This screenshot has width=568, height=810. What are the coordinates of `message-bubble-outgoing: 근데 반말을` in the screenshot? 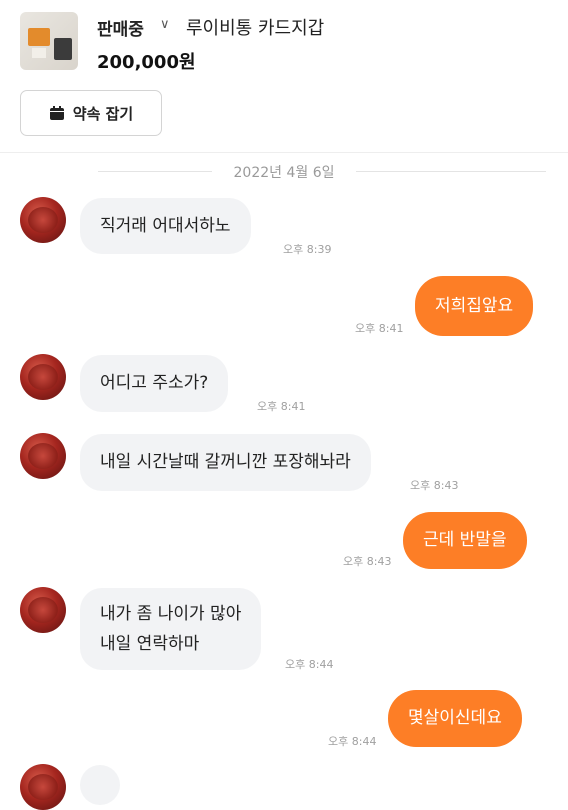 It's located at (465, 540).